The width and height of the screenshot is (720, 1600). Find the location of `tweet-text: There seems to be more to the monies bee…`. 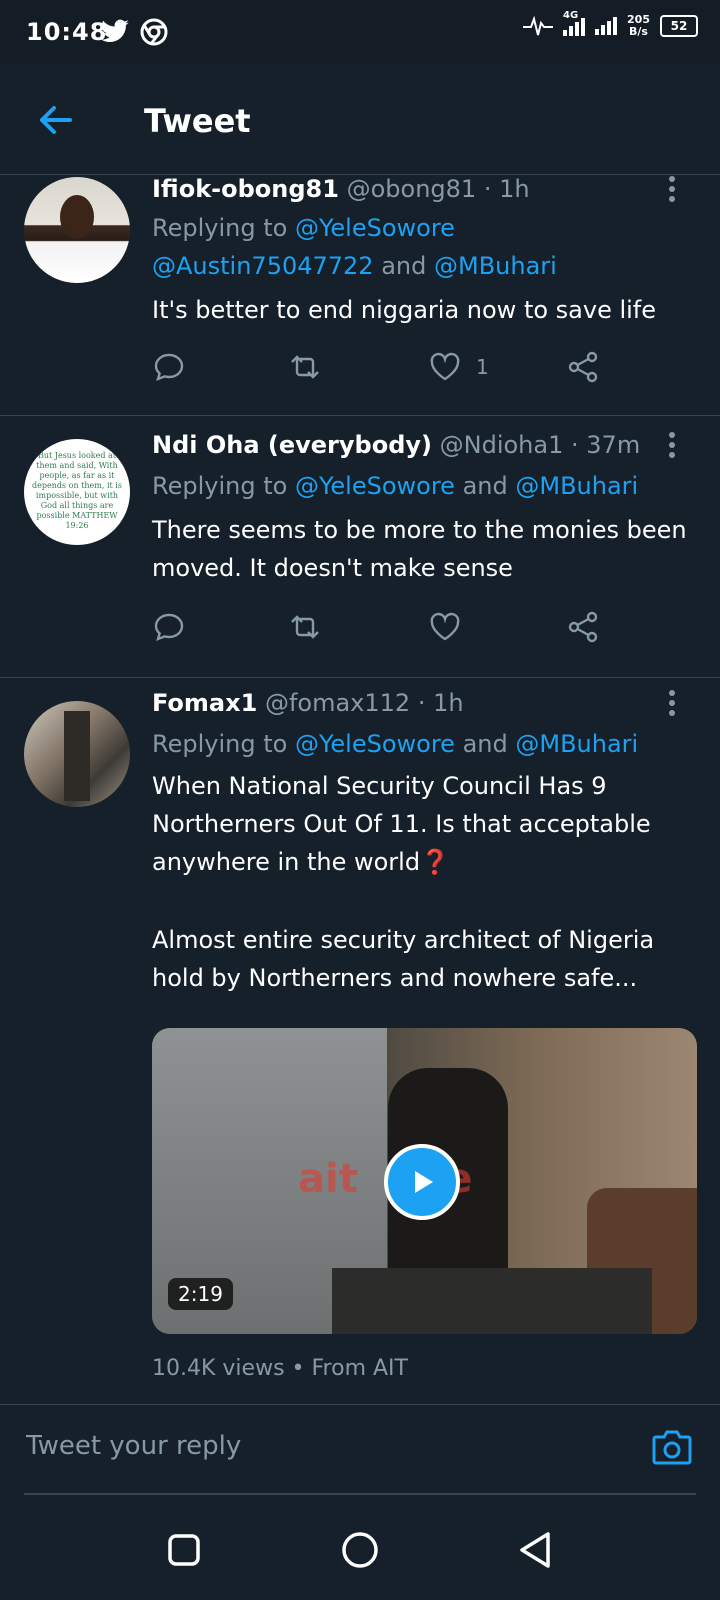

tweet-text: There seems to be more to the monies bee… is located at coordinates (419, 549).